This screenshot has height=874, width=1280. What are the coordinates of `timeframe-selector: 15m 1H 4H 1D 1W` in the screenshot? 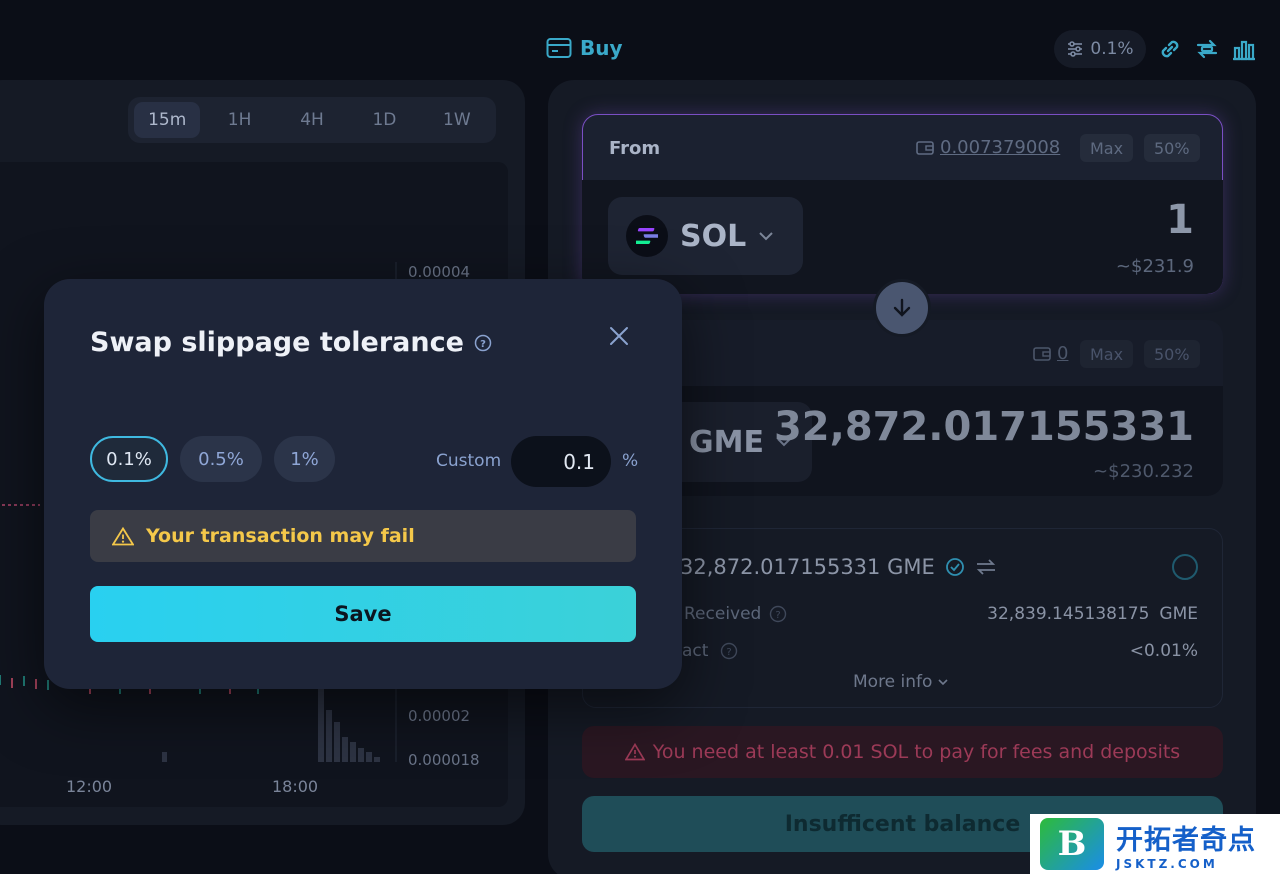 It's located at (312, 120).